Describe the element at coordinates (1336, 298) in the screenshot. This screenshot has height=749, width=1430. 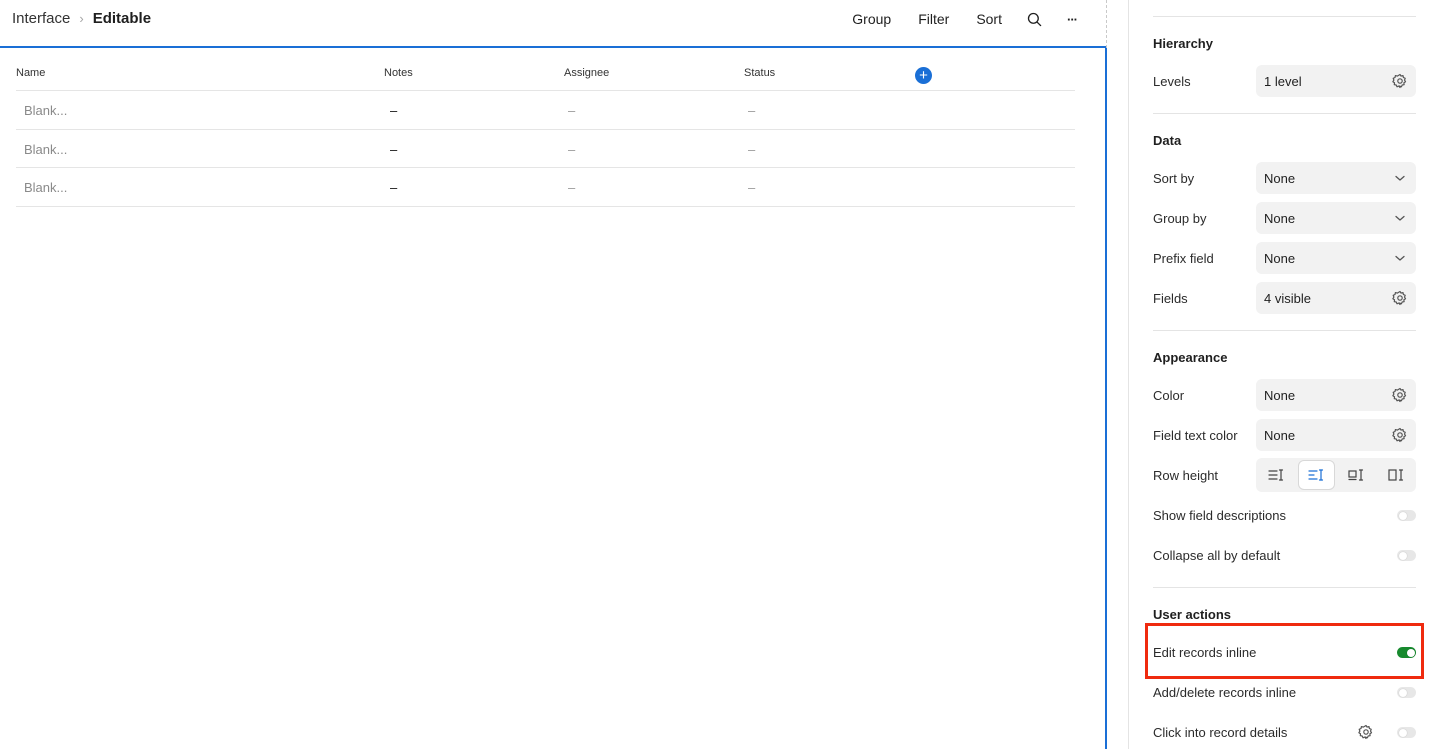
I see `fields-field: 4 visible` at that location.